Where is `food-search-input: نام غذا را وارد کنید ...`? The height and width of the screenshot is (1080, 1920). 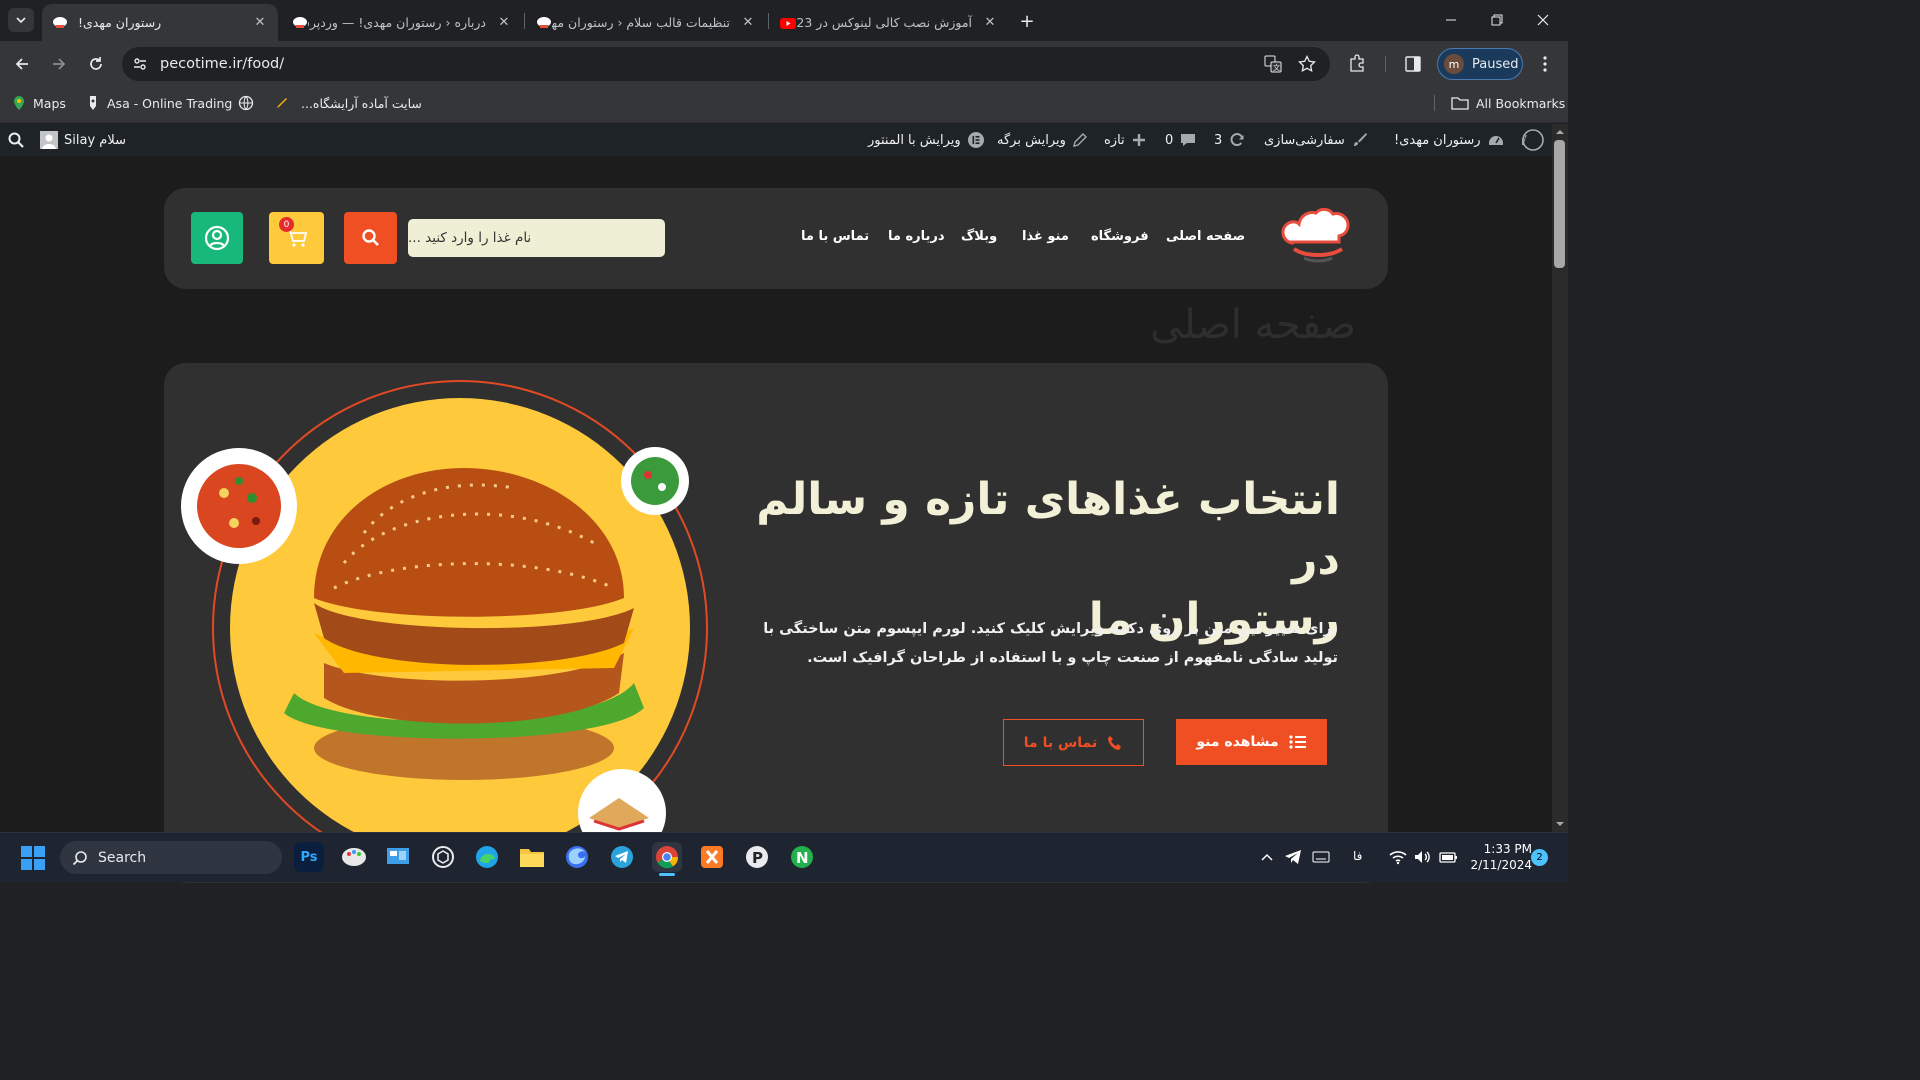 food-search-input: نام غذا را وارد کنید ... is located at coordinates (536, 238).